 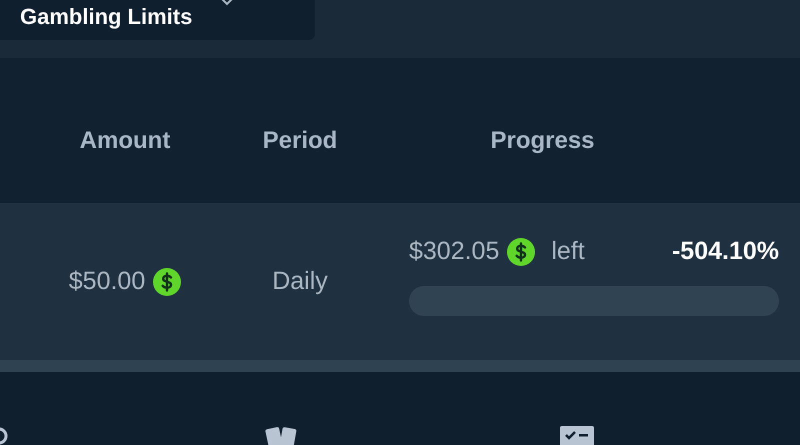 I want to click on checklist-icon, so click(x=577, y=434).